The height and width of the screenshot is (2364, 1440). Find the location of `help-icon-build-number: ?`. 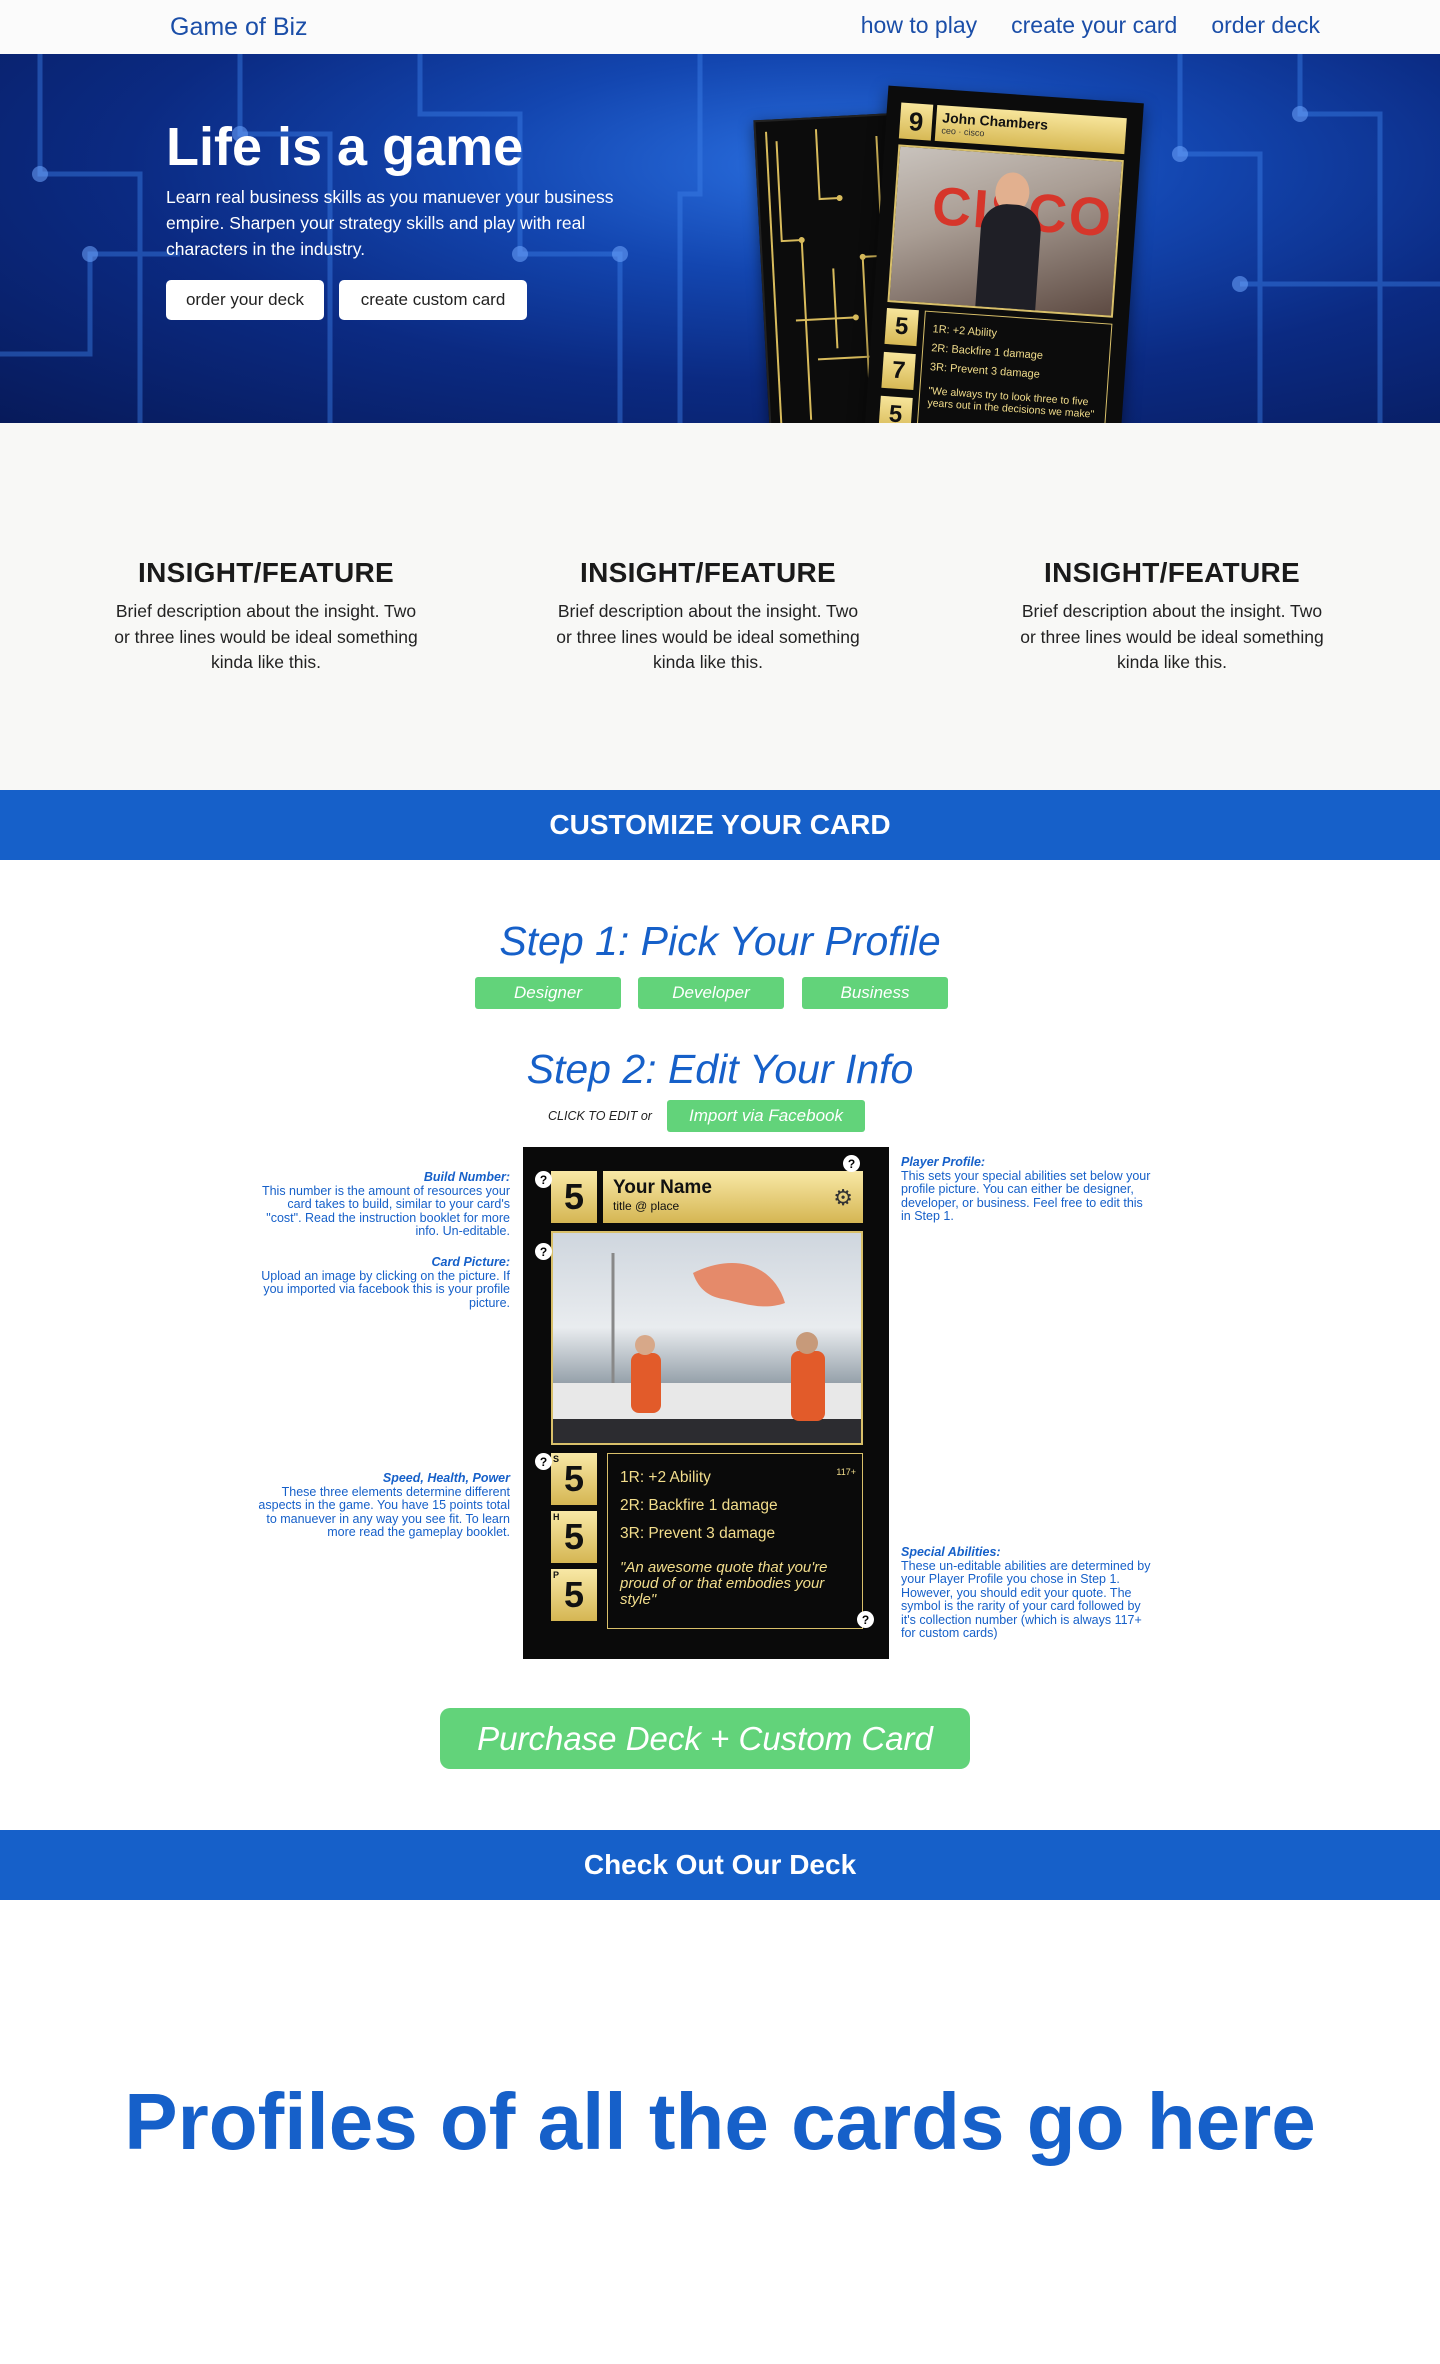

help-icon-build-number: ? is located at coordinates (543, 1179).